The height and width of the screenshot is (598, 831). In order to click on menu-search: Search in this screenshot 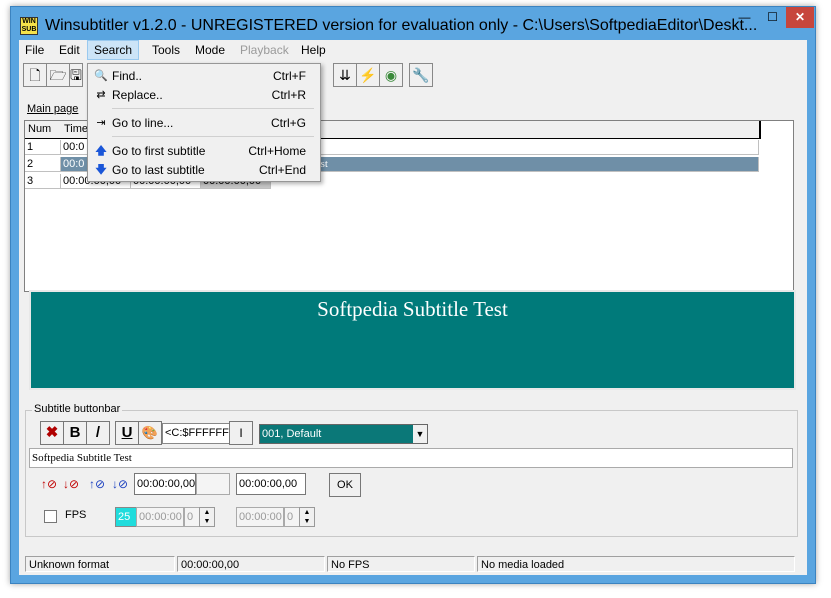, I will do `click(113, 50)`.